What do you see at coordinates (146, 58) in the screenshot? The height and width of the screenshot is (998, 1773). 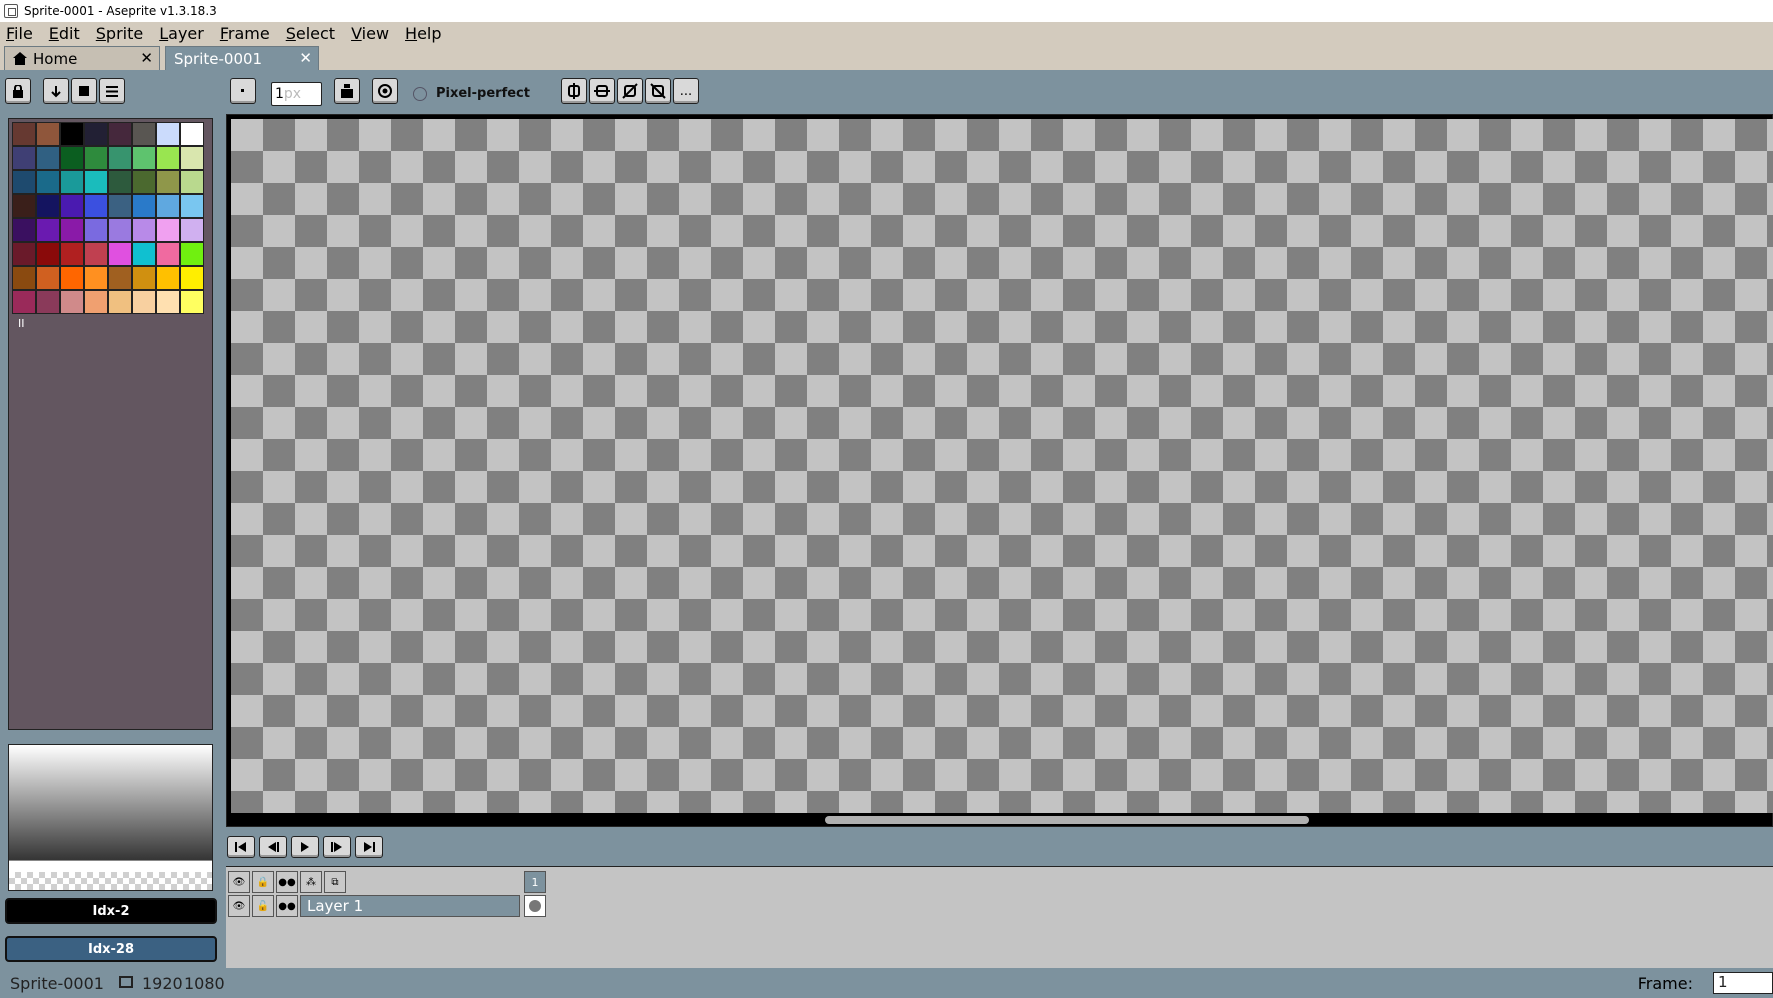 I see `tab-home-close-icon: ✕` at bounding box center [146, 58].